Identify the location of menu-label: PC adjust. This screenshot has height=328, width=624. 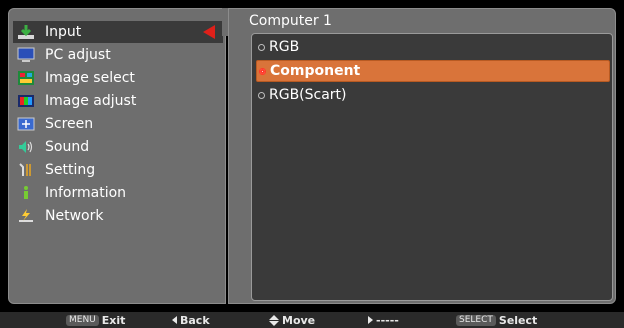
(78, 55).